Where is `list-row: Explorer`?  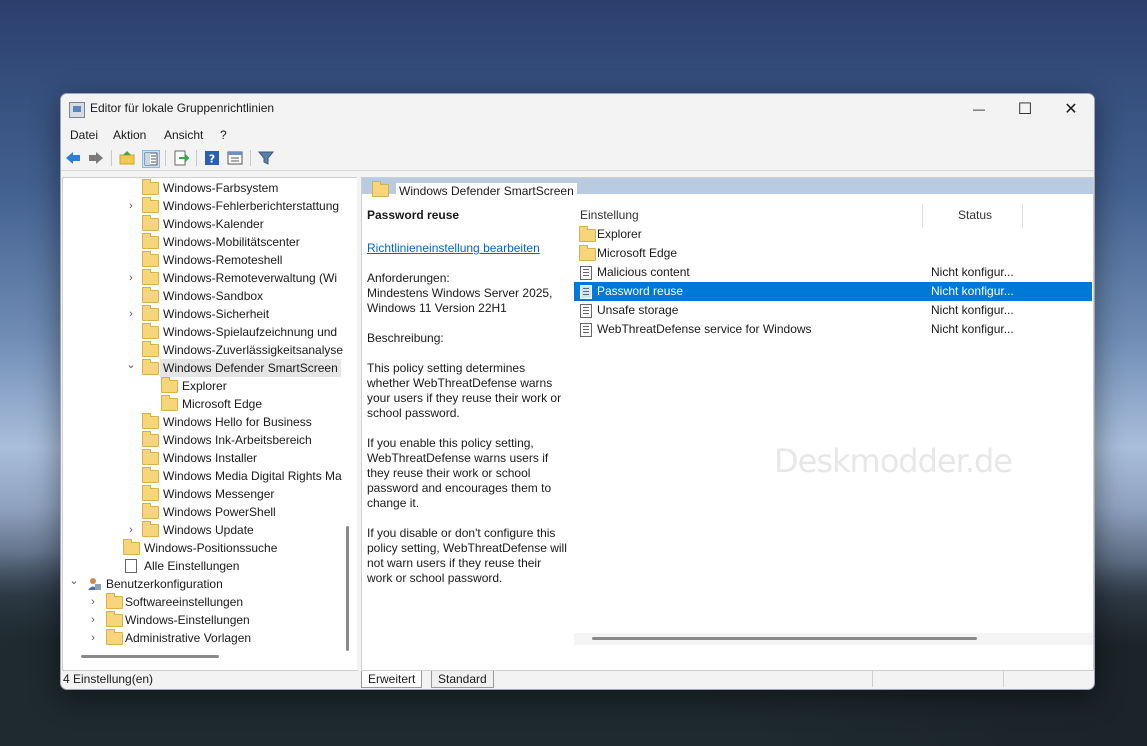 list-row: Explorer is located at coordinates (833, 234).